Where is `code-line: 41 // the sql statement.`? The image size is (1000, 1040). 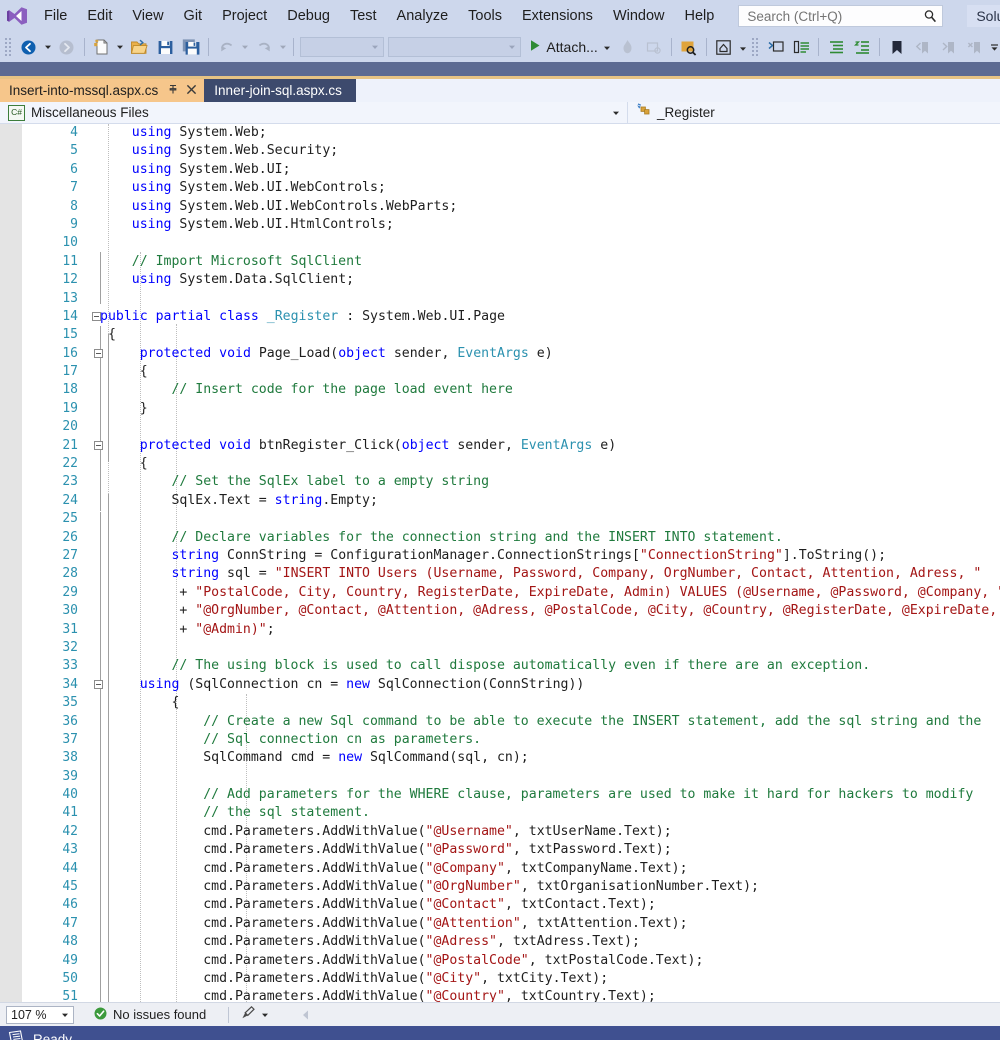
code-line: 41 // the sql statement. is located at coordinates (500, 813).